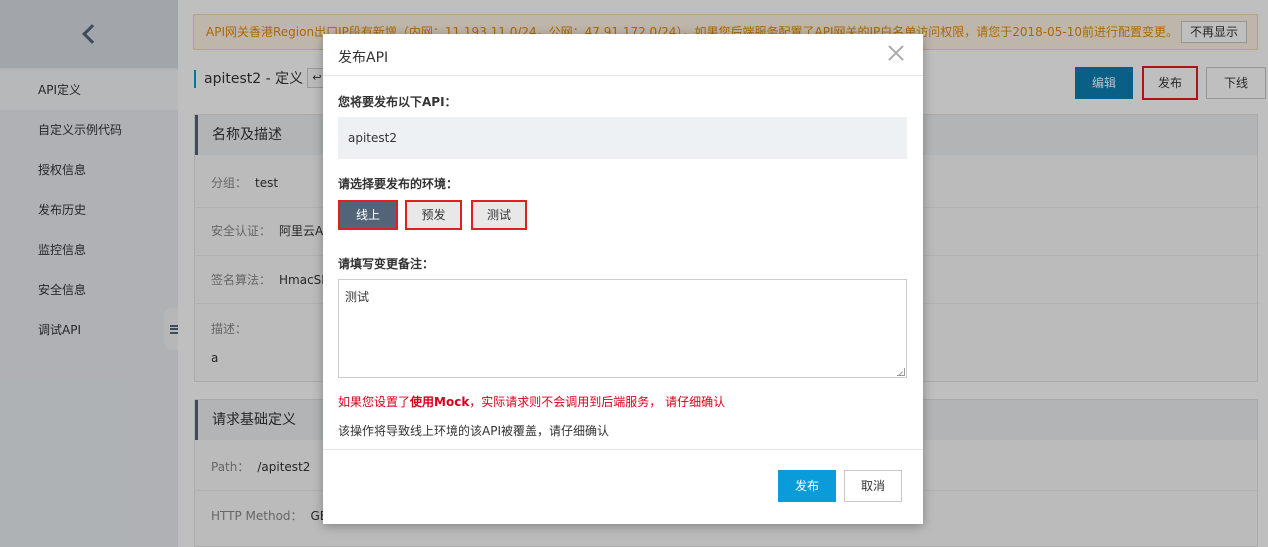 The image size is (1268, 547). Describe the element at coordinates (397, 102) in the screenshot. I see `api-label: 您将要发布以下API：` at that location.